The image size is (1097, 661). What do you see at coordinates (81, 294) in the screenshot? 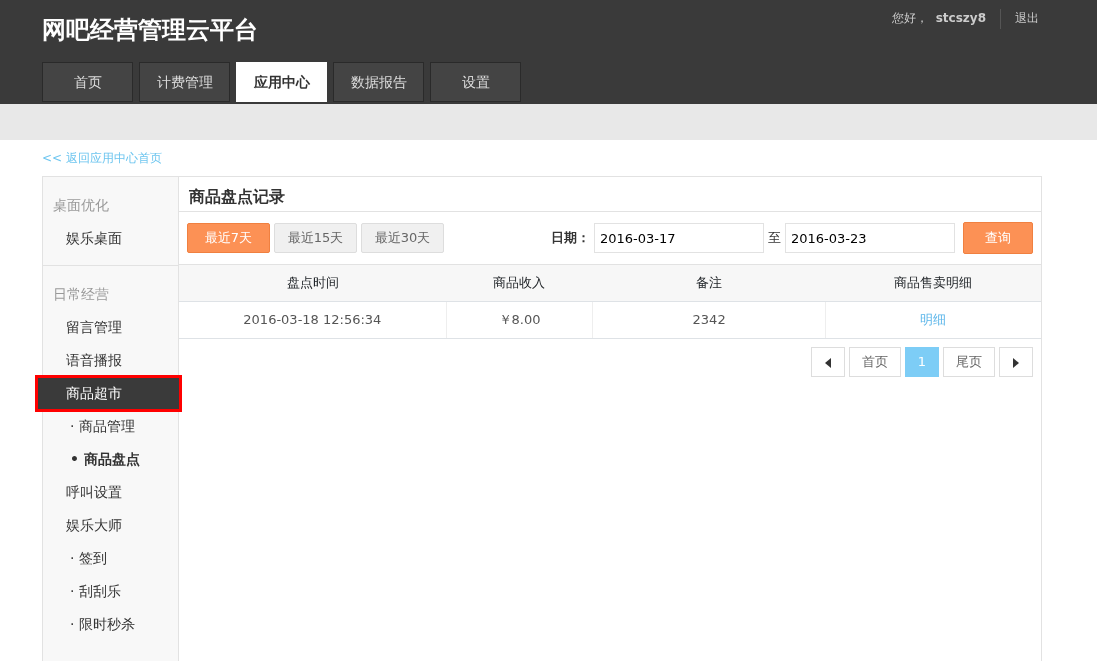
I see `sidebar-group-title: 日常经营` at bounding box center [81, 294].